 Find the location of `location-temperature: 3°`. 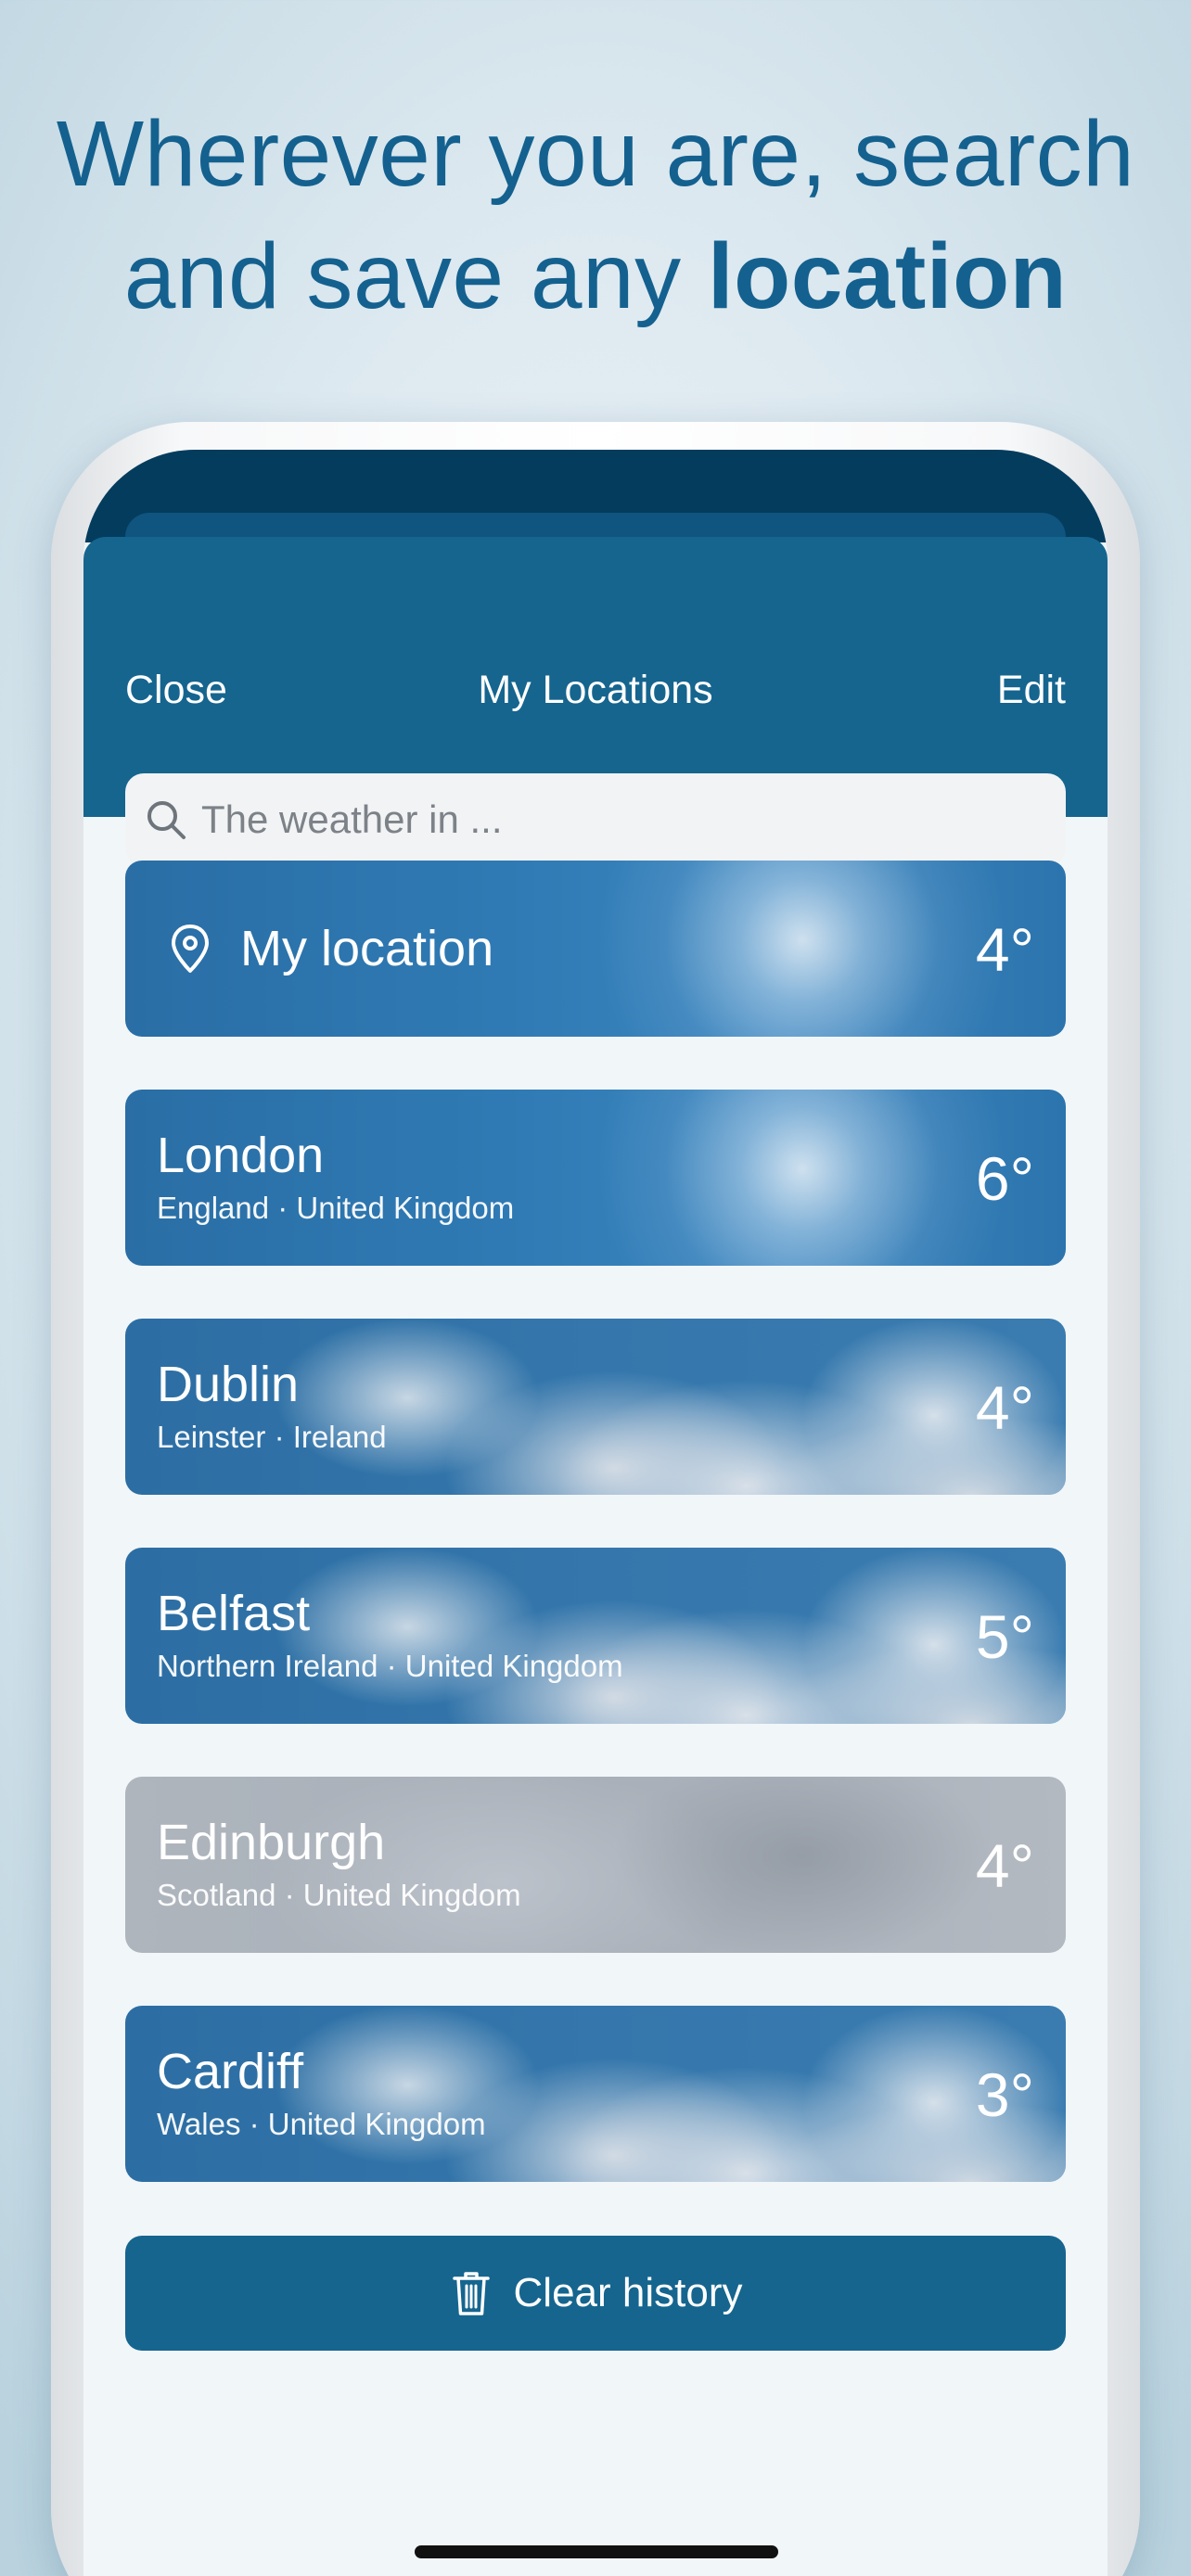

location-temperature: 3° is located at coordinates (1004, 2094).